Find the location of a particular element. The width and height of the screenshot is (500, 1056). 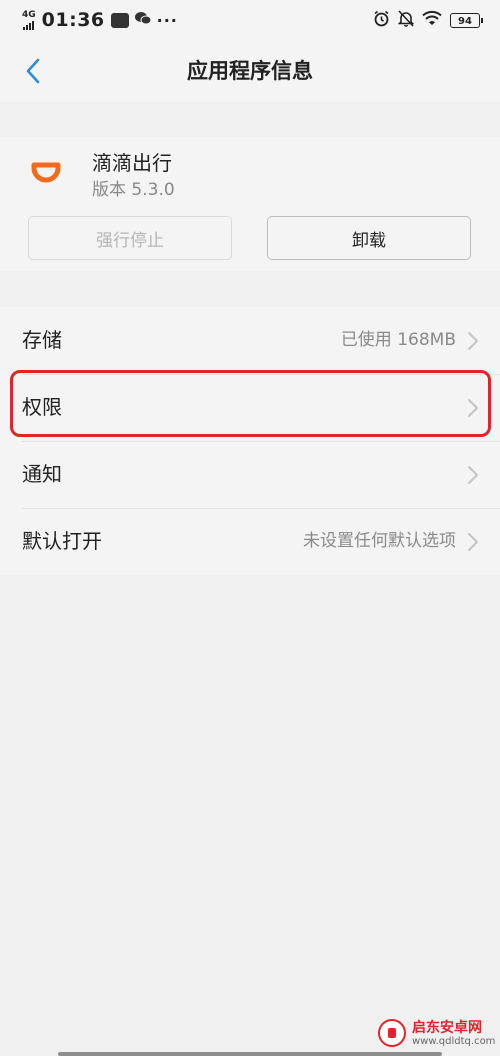

didi-app-icon is located at coordinates (46, 171).